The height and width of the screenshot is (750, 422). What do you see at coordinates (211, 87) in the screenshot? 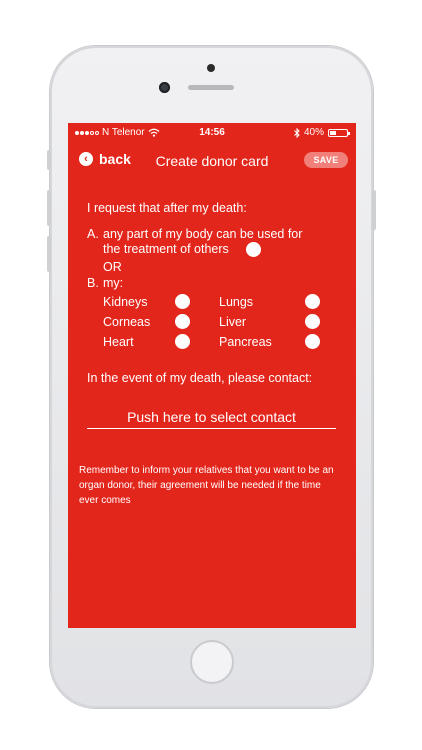
I see `earpiece-speaker` at bounding box center [211, 87].